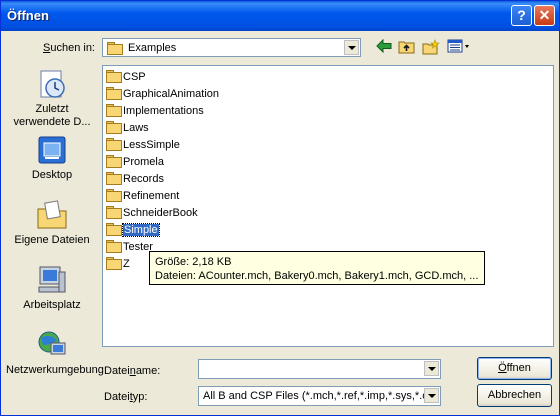  Describe the element at coordinates (431, 368) in the screenshot. I see `filename-dropdown-arrow` at that location.